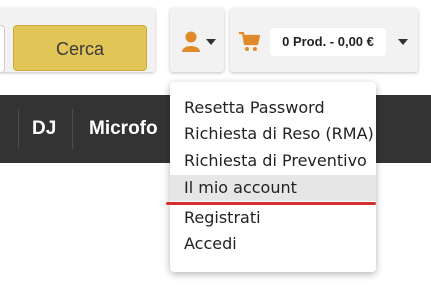 Image resolution: width=431 pixels, height=288 pixels. Describe the element at coordinates (273, 218) in the screenshot. I see `menu-item-register: Registrati` at that location.